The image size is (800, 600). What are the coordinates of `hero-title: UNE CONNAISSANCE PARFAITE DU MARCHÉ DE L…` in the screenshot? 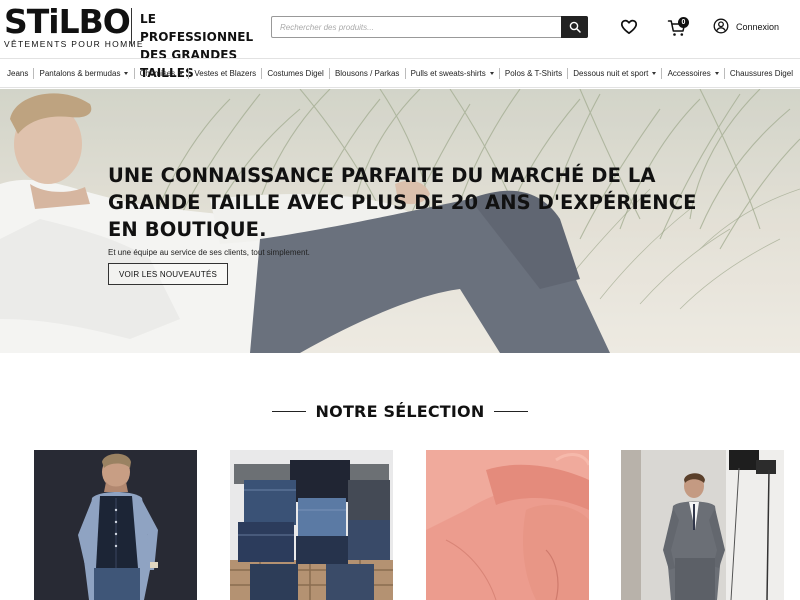 It's located at (402, 202).